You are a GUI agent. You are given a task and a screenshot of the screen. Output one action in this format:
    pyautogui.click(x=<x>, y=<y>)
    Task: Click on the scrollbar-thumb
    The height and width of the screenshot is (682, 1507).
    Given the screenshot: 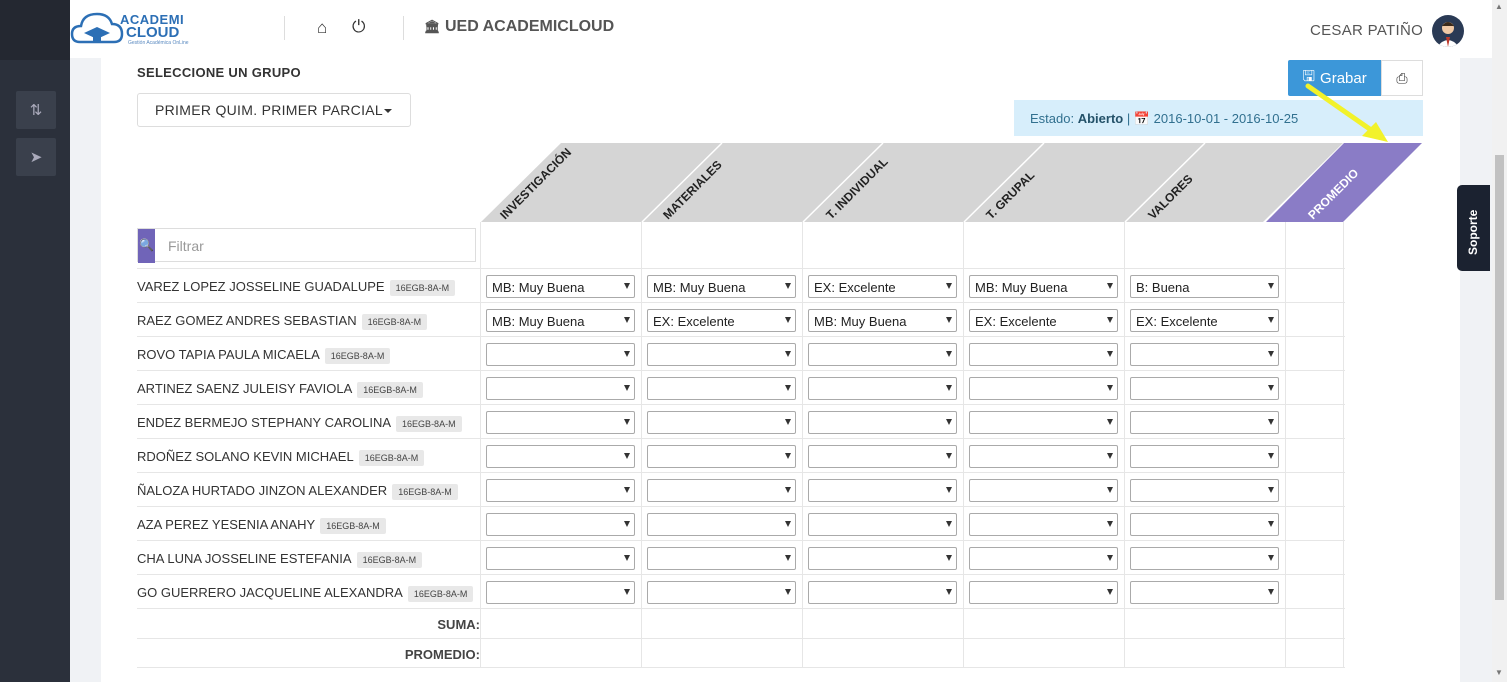 What is the action you would take?
    pyautogui.click(x=1499, y=377)
    